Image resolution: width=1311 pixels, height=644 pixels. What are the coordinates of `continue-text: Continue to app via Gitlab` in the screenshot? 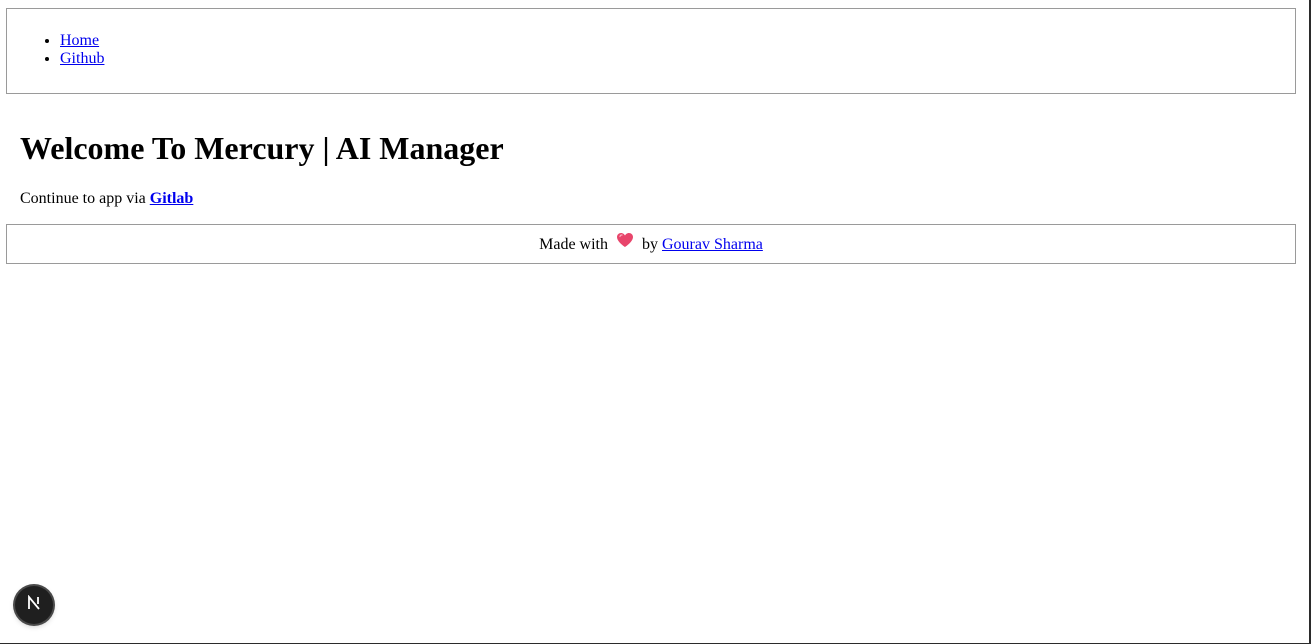 It's located at (106, 199).